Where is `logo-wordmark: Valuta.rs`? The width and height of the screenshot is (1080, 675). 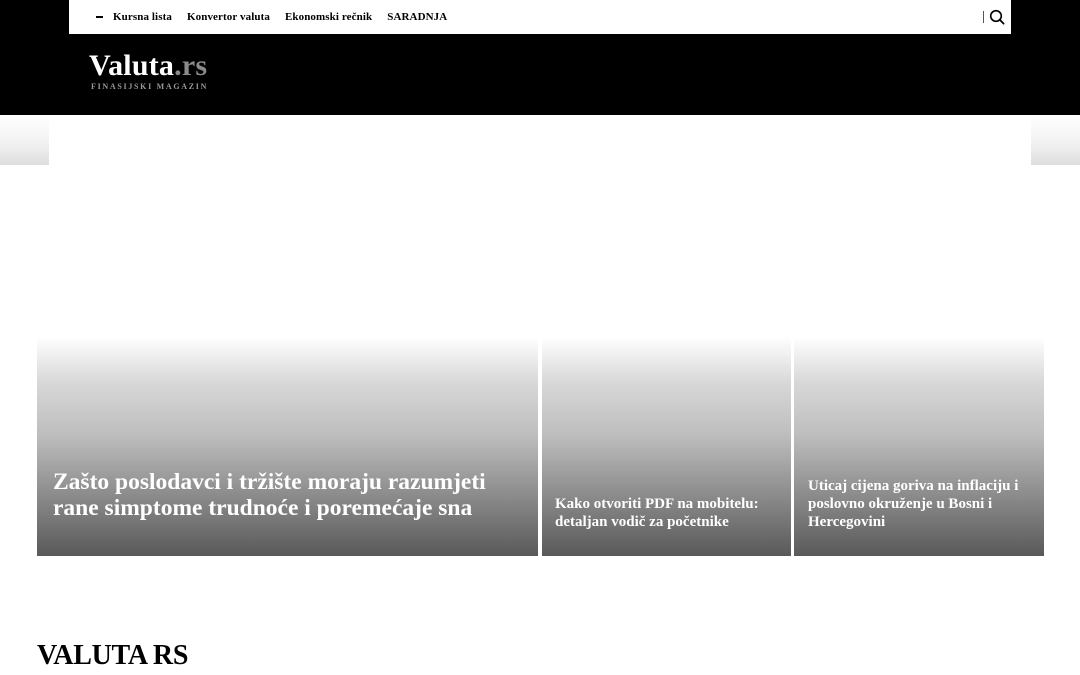
logo-wordmark: Valuta.rs is located at coordinates (148, 66).